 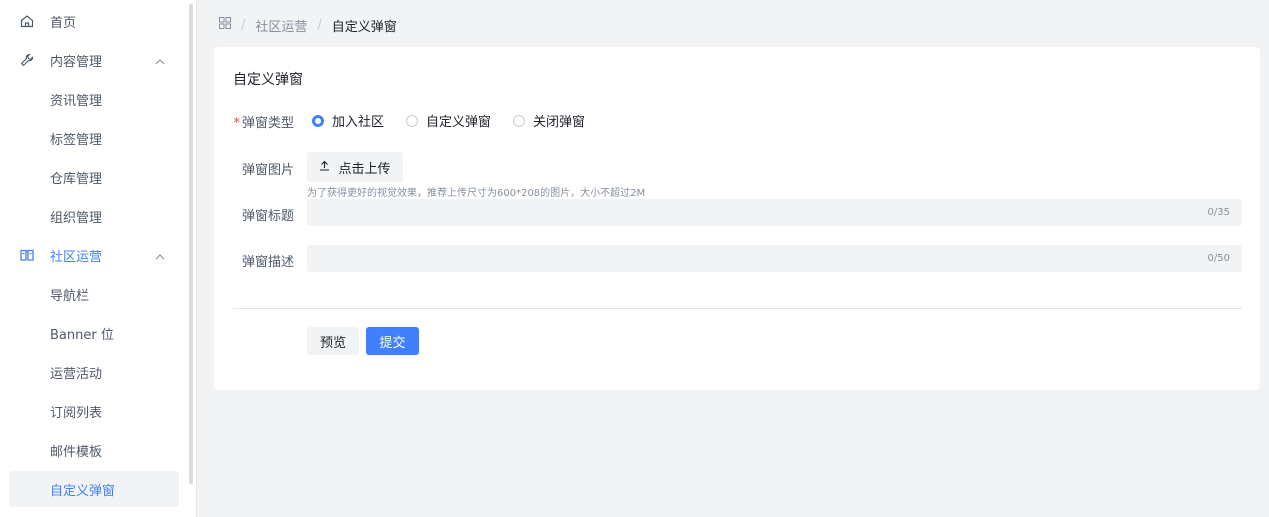 I want to click on sidebar-item-label: 内容管理, so click(x=76, y=62).